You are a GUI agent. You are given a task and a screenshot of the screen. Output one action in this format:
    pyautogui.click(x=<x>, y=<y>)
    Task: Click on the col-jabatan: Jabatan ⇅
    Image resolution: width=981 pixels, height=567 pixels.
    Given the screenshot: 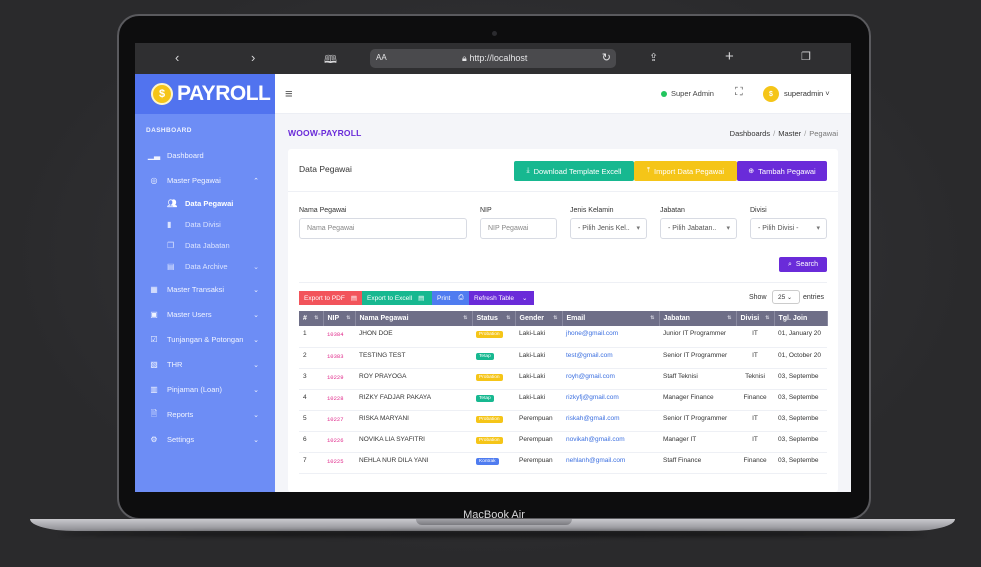 What is the action you would take?
    pyautogui.click(x=698, y=318)
    